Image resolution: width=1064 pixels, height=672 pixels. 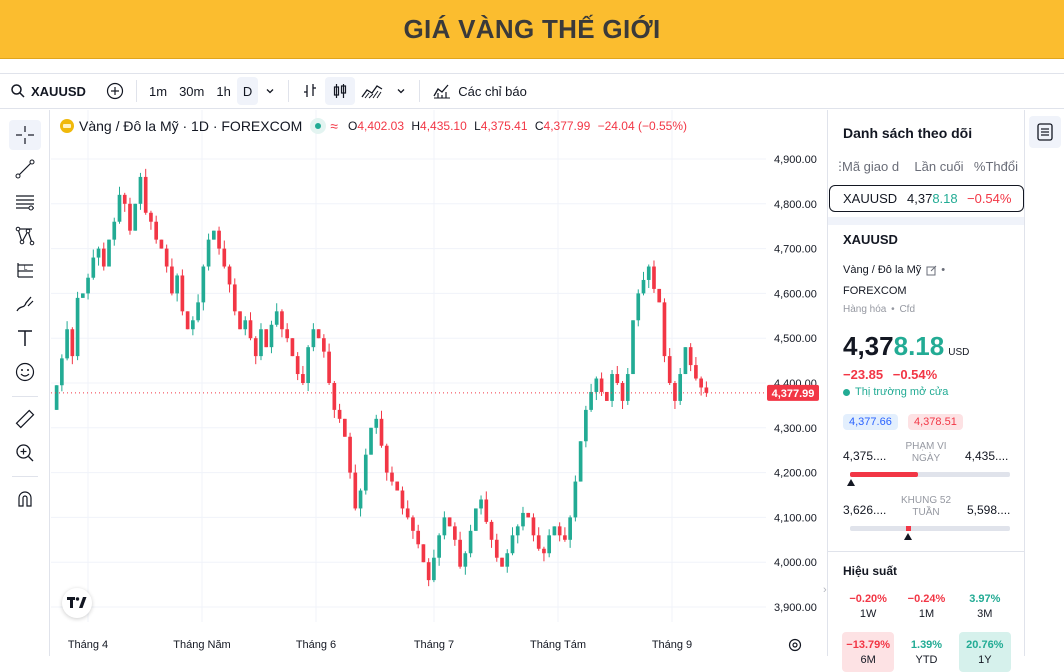 What do you see at coordinates (25, 202) in the screenshot?
I see `fib-tool` at bounding box center [25, 202].